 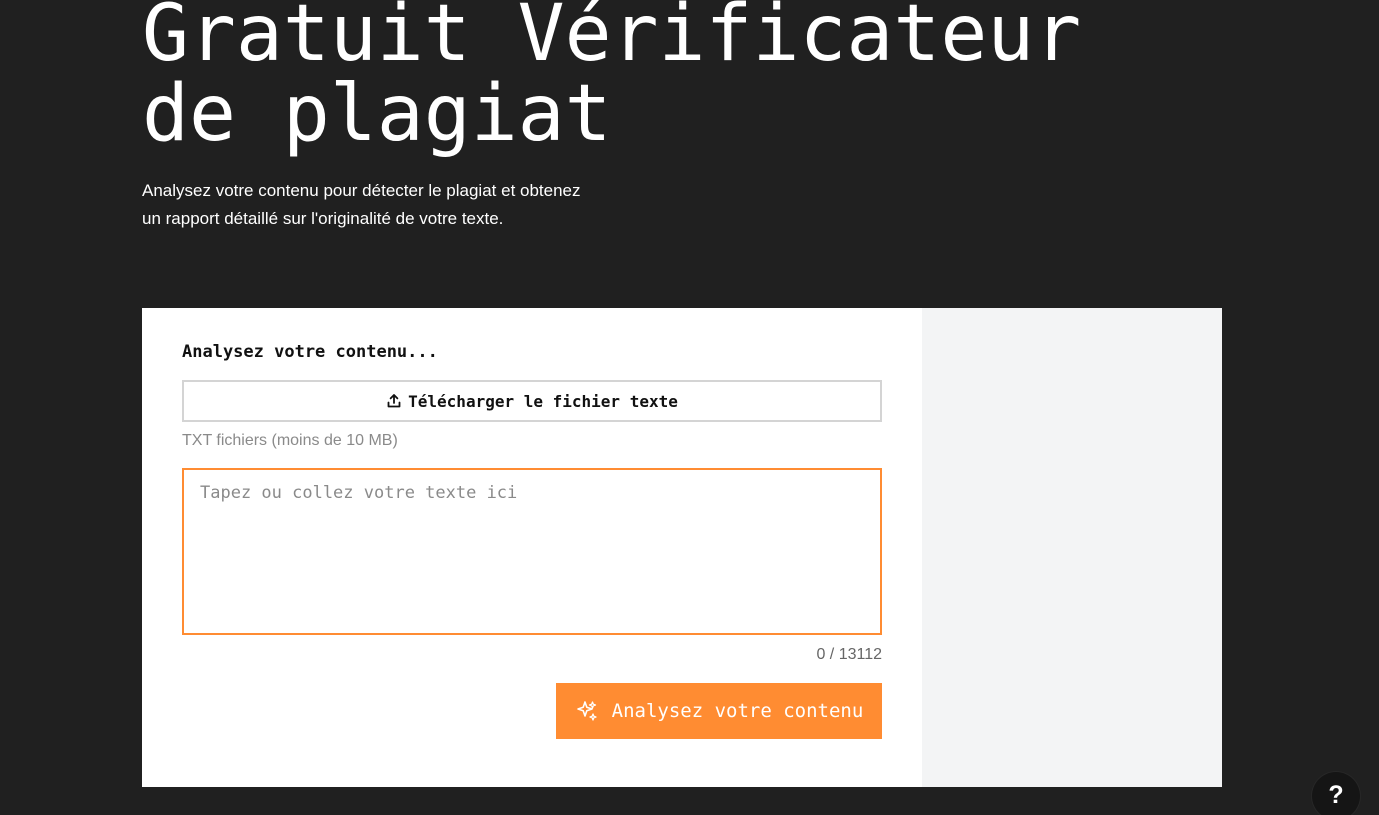 I want to click on results-side-panel, so click(x=1072, y=547).